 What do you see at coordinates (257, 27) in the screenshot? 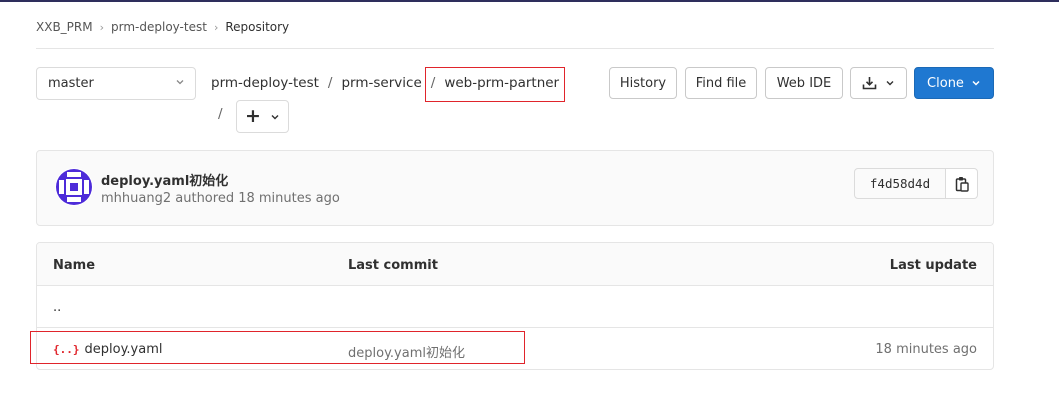
I see `breadcrumb-current: Repository` at bounding box center [257, 27].